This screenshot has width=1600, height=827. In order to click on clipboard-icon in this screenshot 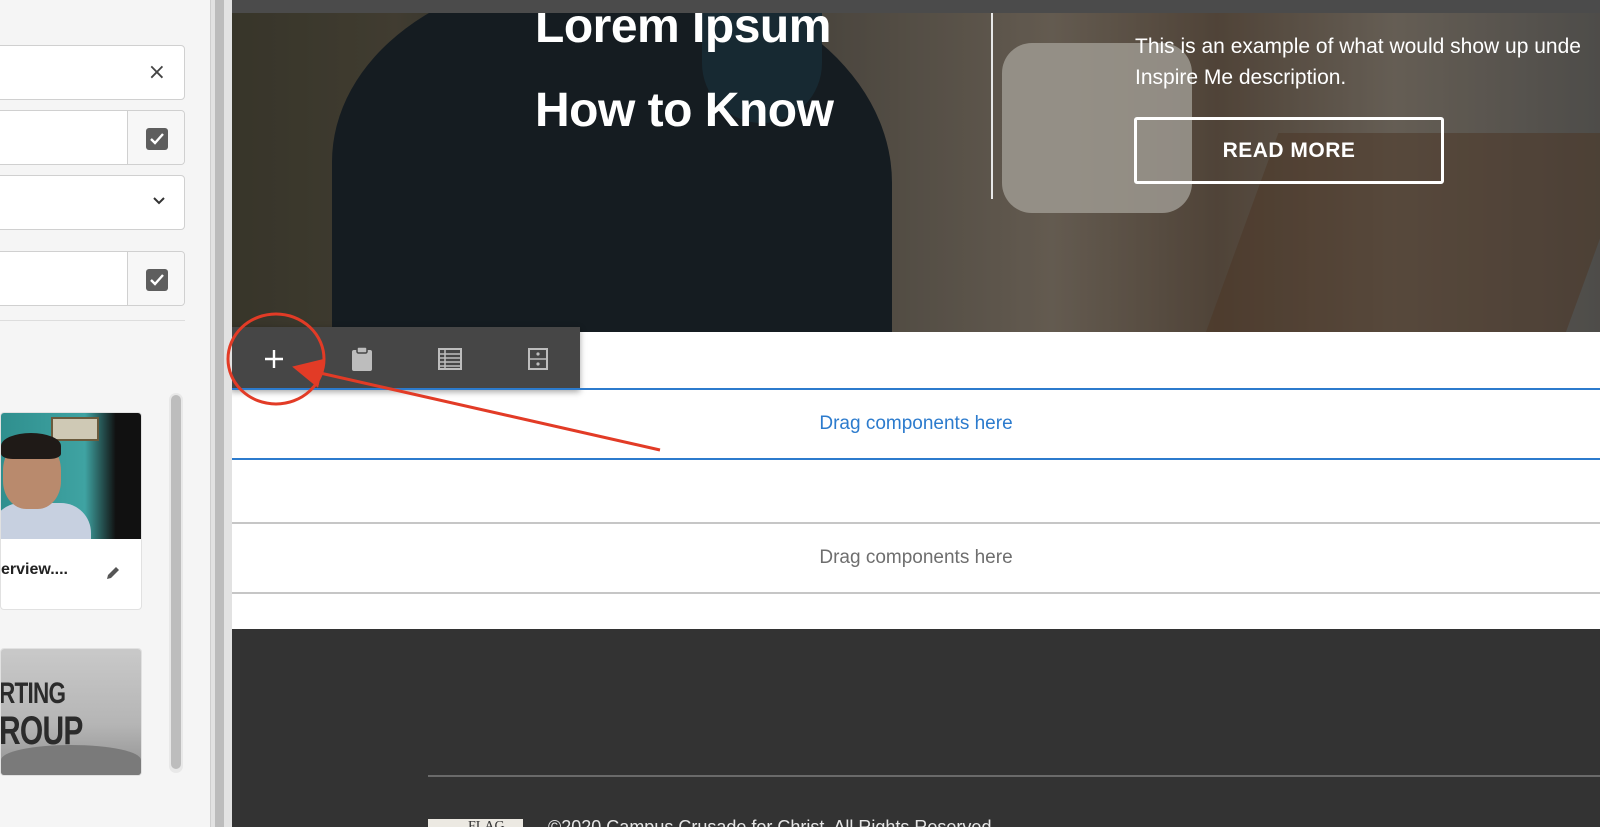, I will do `click(362, 358)`.